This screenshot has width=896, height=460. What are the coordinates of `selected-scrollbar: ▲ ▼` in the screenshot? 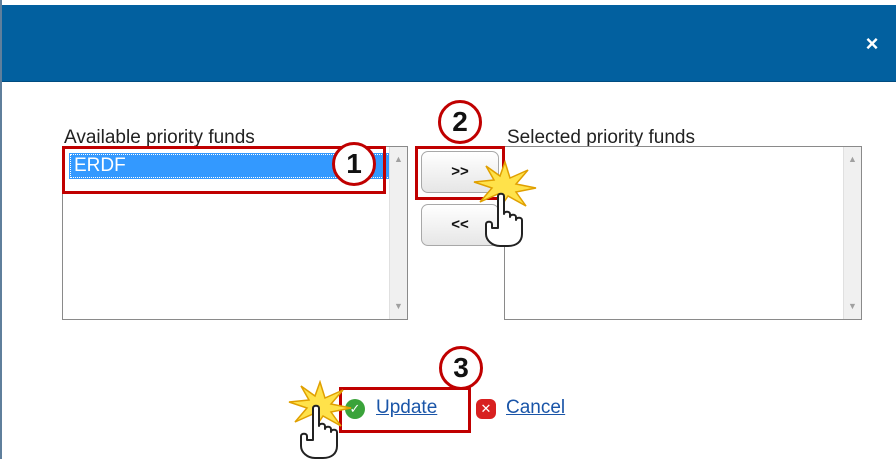 It's located at (852, 233).